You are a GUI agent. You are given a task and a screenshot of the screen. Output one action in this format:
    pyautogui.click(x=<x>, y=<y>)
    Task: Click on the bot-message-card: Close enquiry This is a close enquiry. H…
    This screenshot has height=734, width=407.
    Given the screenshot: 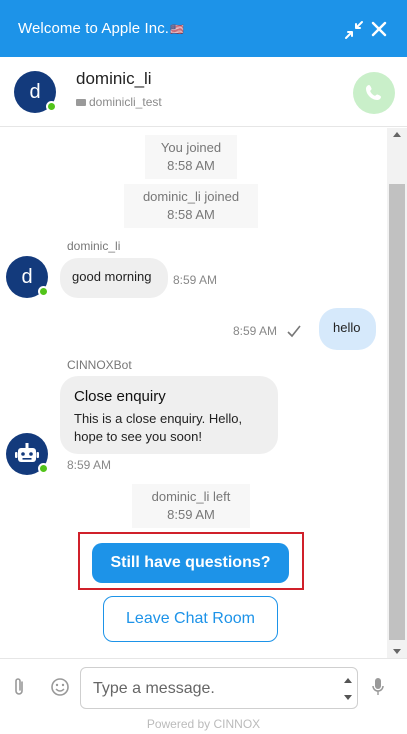 What is the action you would take?
    pyautogui.click(x=169, y=415)
    